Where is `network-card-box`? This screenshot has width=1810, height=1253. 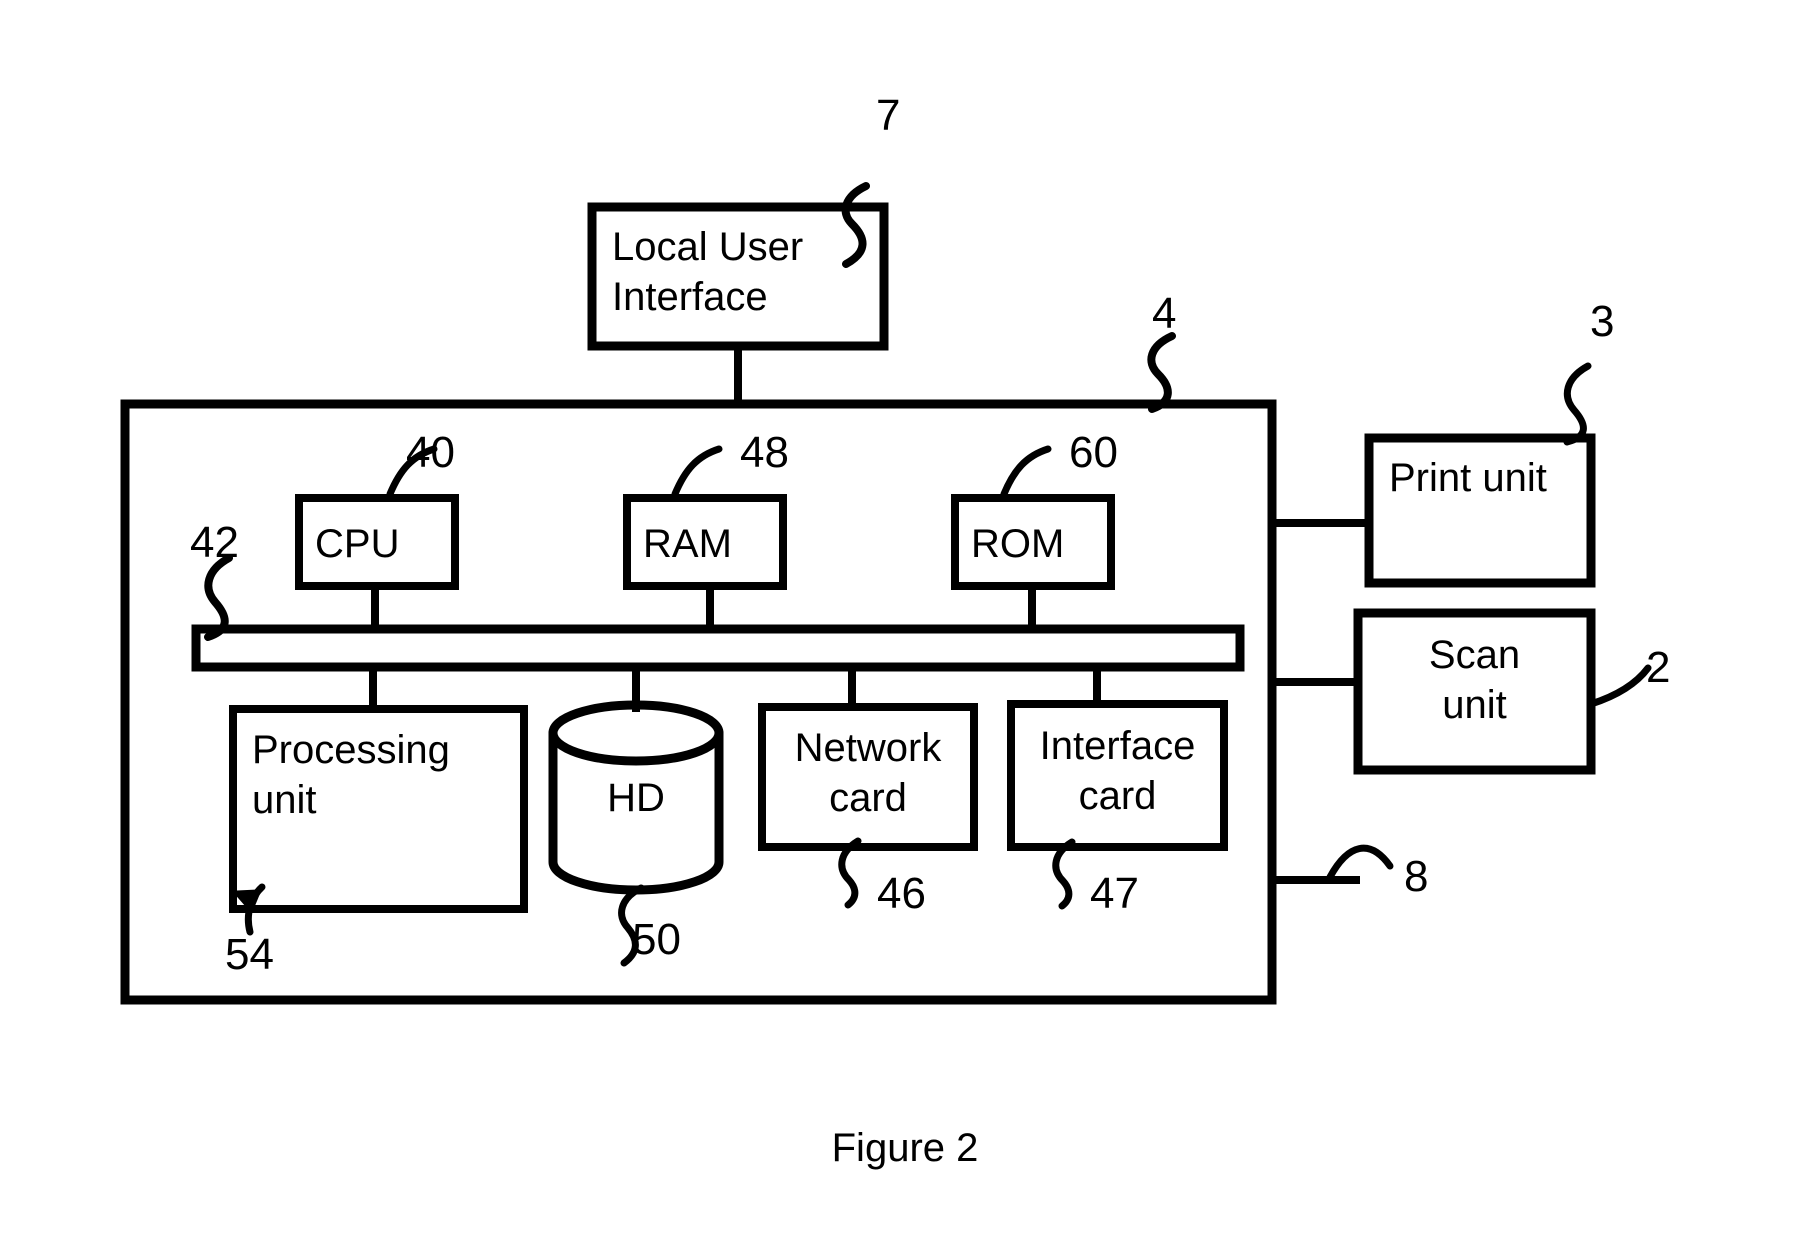 network-card-box is located at coordinates (868, 777).